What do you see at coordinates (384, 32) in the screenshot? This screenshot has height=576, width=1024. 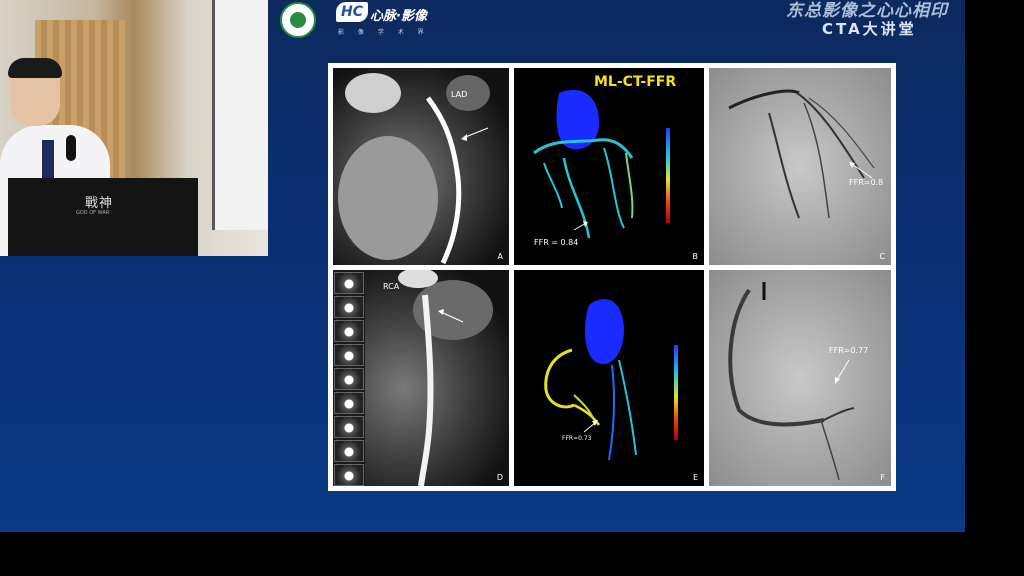 I see `brand-subtitle: 影 像 学 术 界` at bounding box center [384, 32].